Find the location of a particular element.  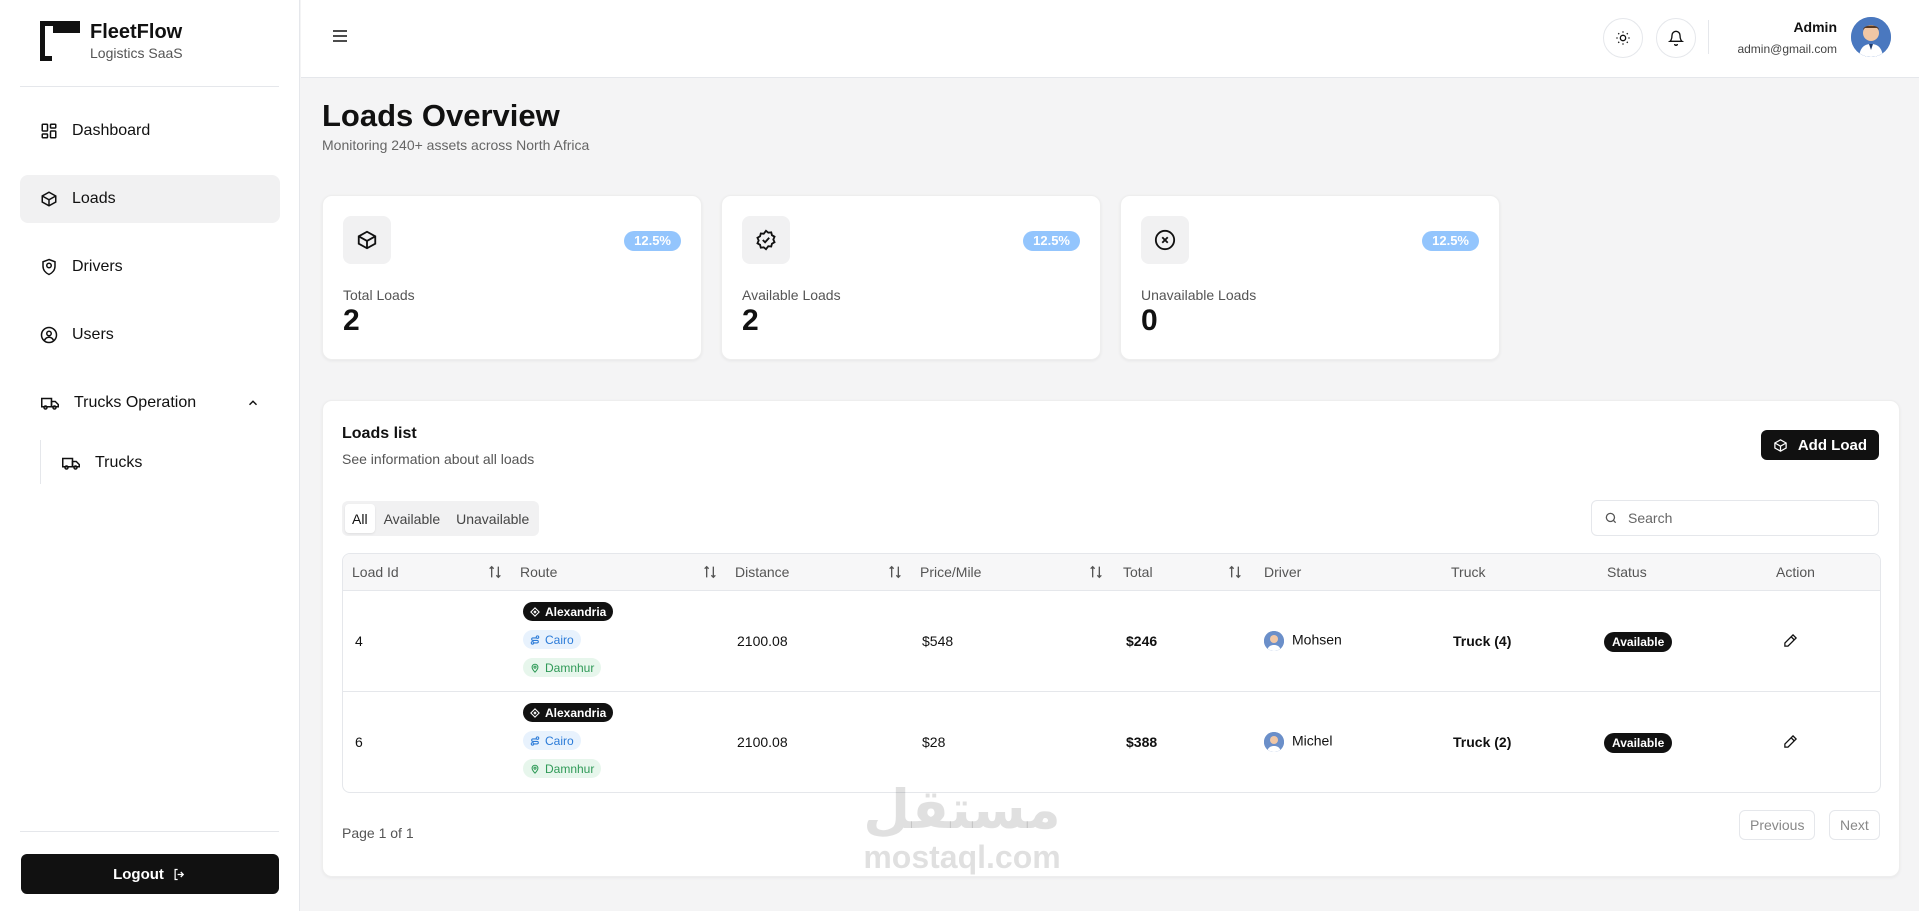

sidebar-subitem-trucks: Trucks is located at coordinates (160, 463).